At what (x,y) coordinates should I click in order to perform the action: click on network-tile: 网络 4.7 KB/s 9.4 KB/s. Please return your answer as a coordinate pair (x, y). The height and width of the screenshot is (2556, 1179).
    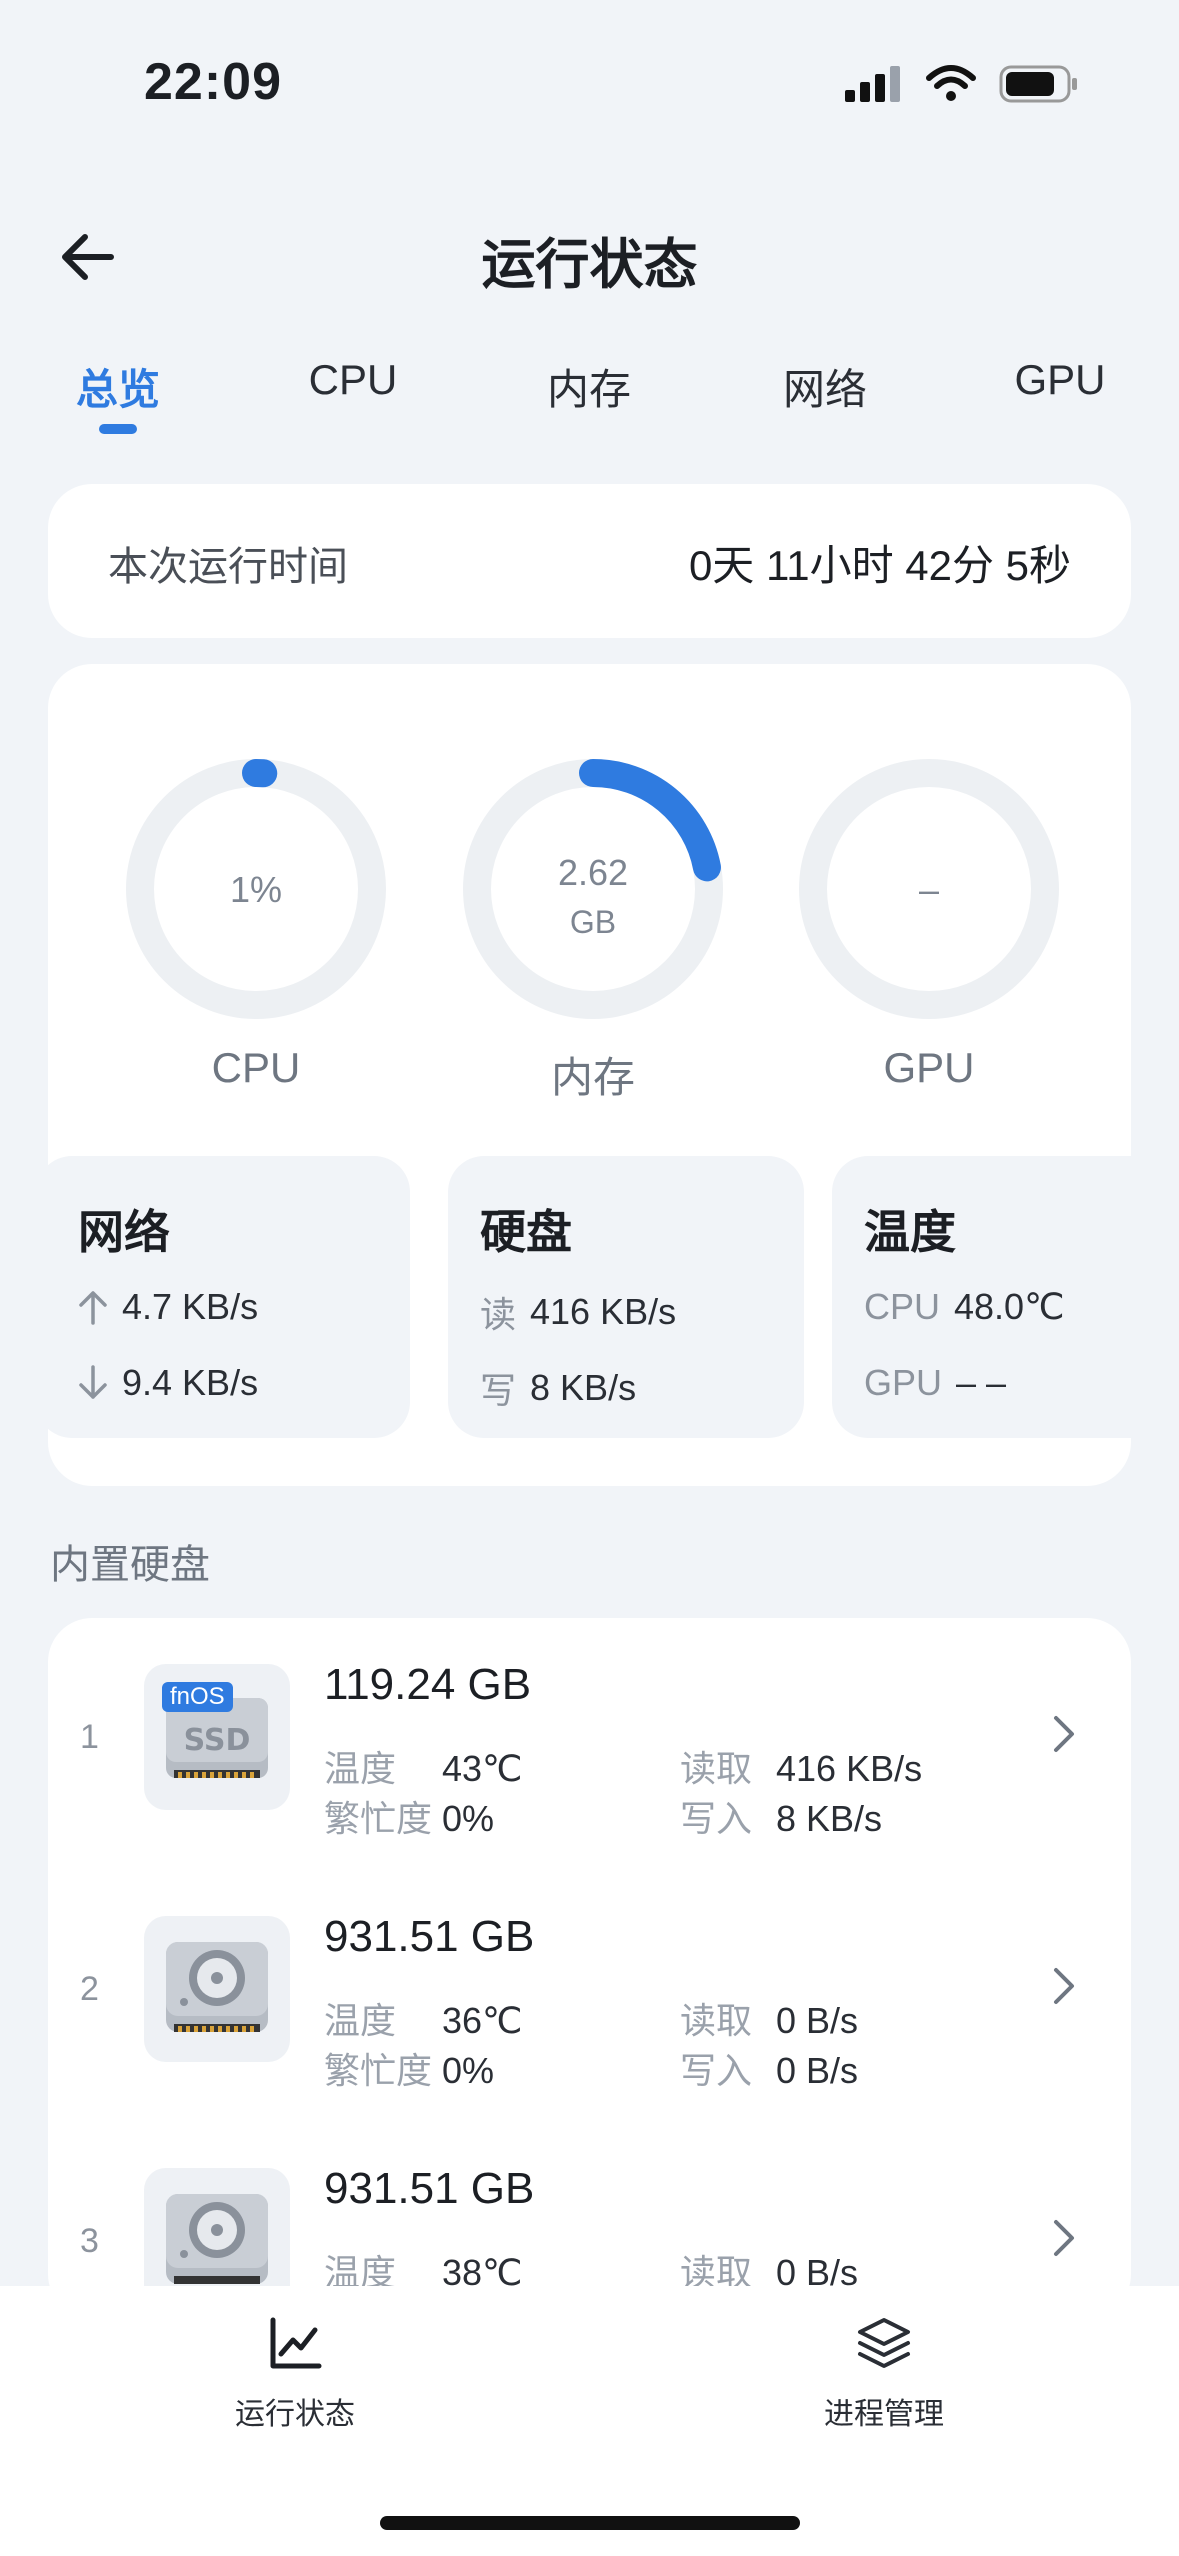
    Looking at the image, I should click on (229, 1297).